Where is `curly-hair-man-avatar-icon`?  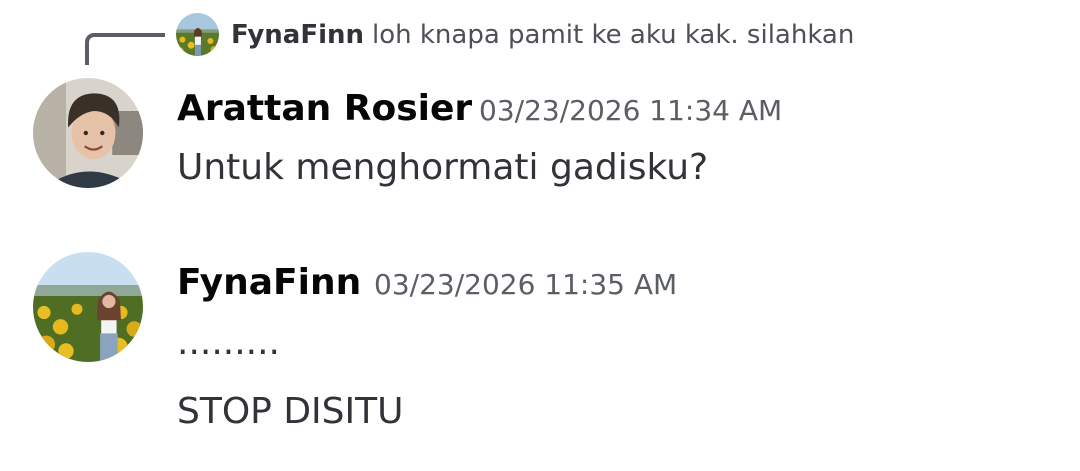
curly-hair-man-avatar-icon is located at coordinates (88, 133).